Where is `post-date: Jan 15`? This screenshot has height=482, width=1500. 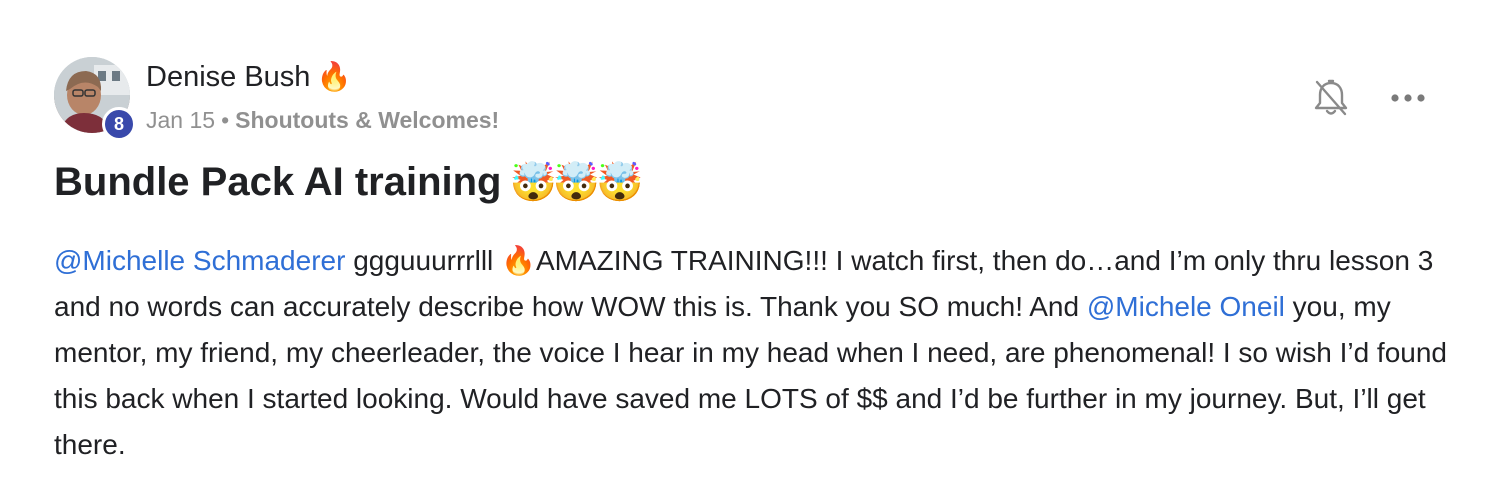
post-date: Jan 15 is located at coordinates (180, 120).